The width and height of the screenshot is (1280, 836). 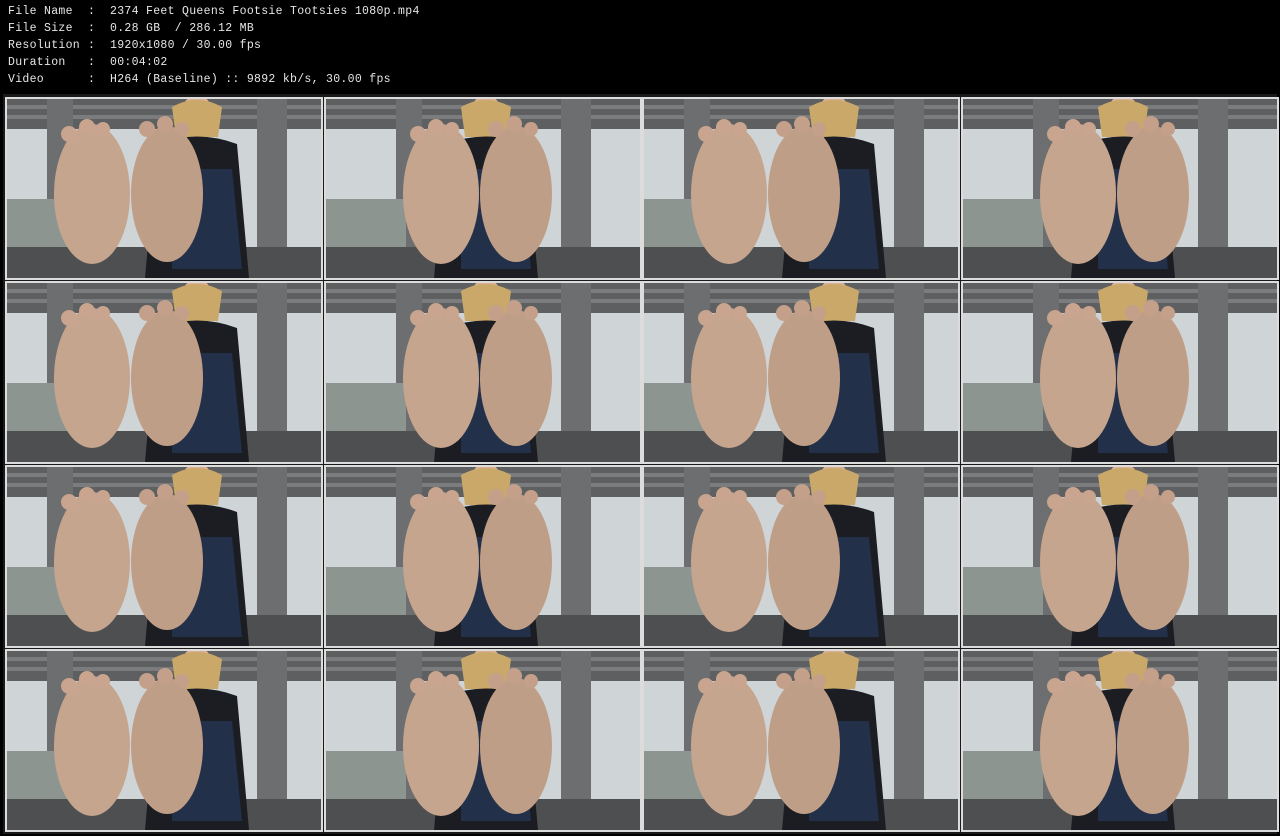 I want to click on info-key: Duration, so click(x=37, y=62).